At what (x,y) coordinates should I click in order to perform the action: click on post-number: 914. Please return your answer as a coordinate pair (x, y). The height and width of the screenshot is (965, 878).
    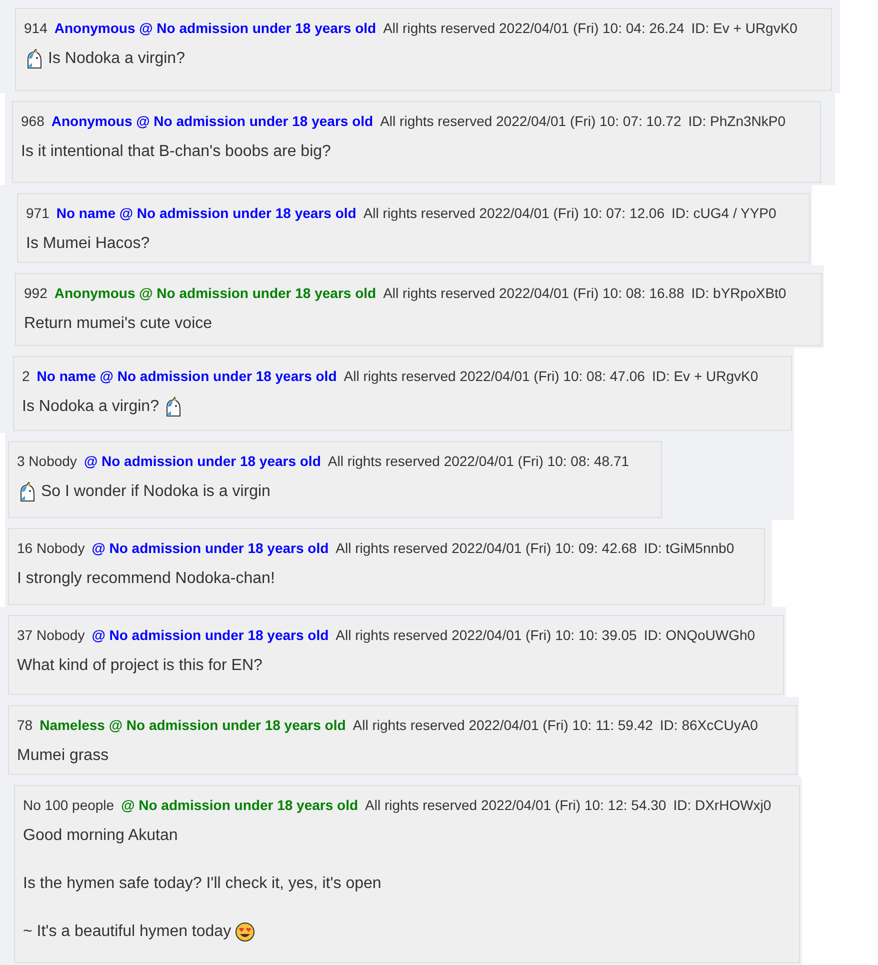
    Looking at the image, I should click on (36, 28).